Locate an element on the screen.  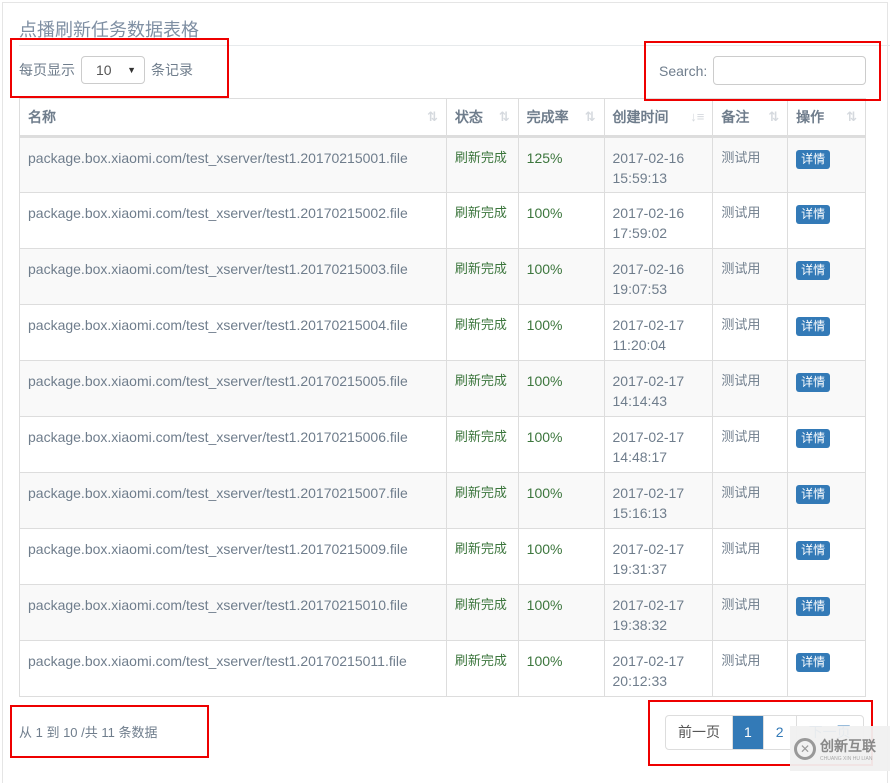
column-header-label: 名称 is located at coordinates (42, 117).